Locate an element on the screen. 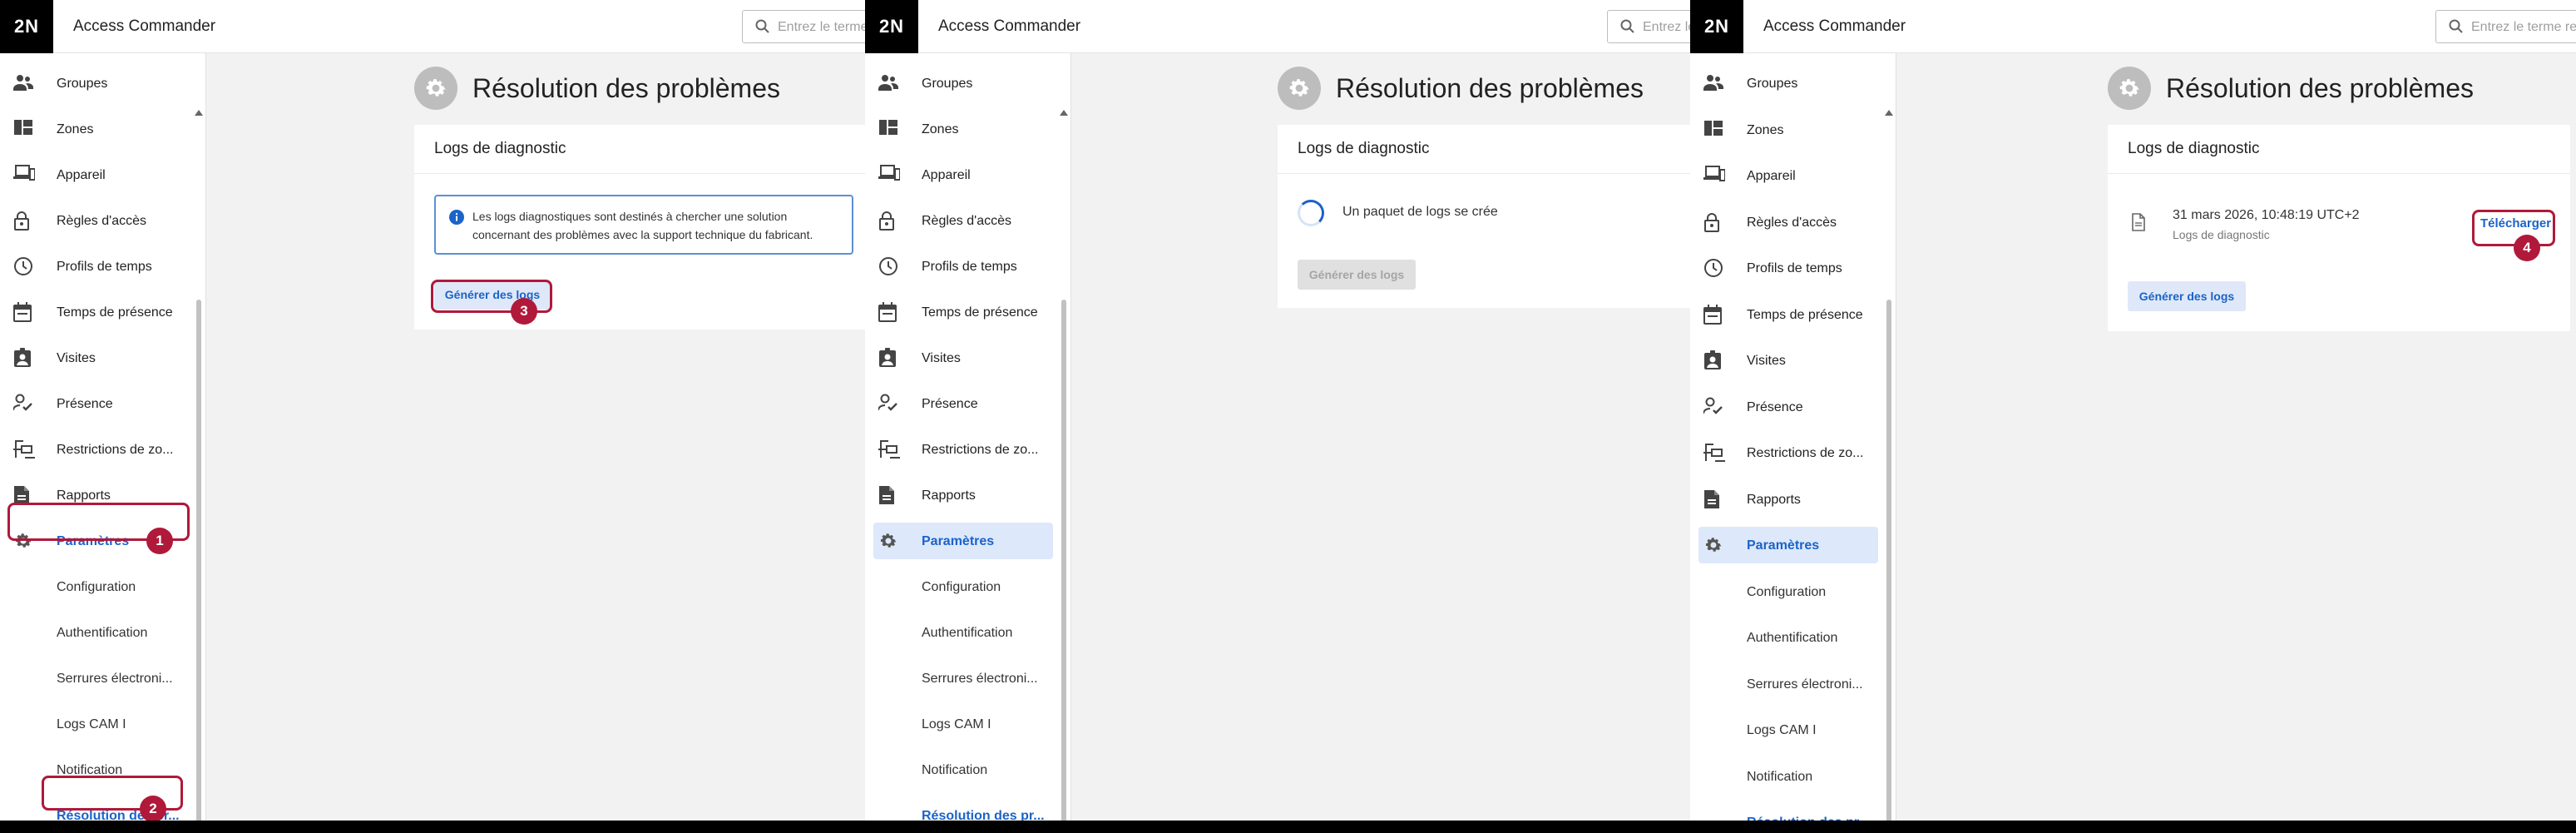  lock-icon is located at coordinates (889, 221).